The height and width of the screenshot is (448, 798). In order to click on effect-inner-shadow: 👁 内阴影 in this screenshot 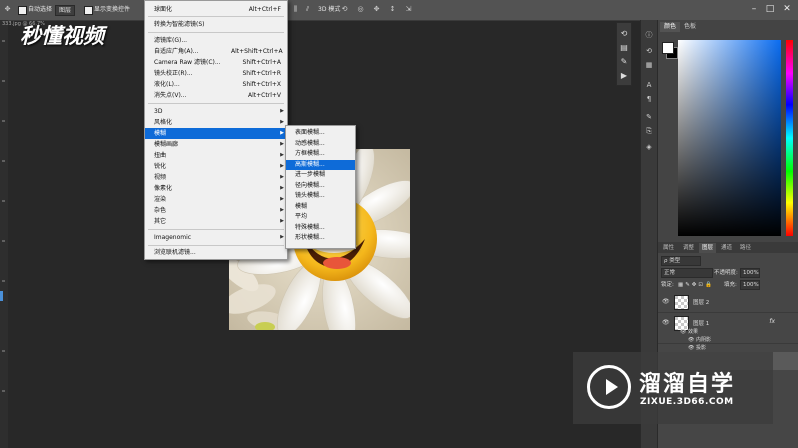, I will do `click(699, 340)`.